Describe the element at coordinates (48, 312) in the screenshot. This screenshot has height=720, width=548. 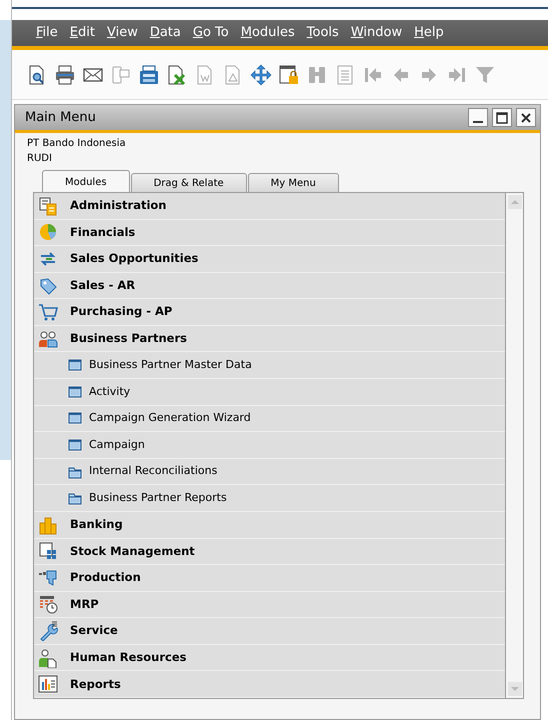
I see `shopping-cart-icon` at that location.